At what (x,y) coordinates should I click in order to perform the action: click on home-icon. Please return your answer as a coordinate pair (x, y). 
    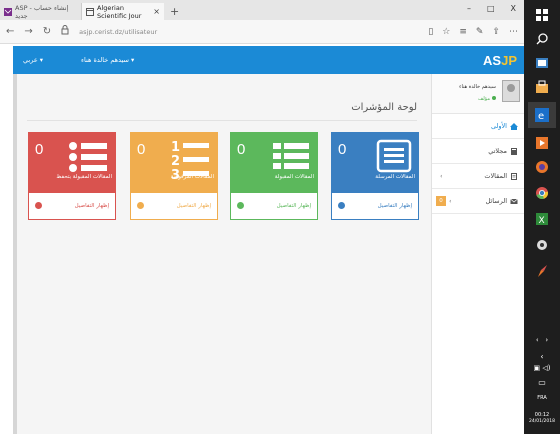
    Looking at the image, I should click on (514, 126).